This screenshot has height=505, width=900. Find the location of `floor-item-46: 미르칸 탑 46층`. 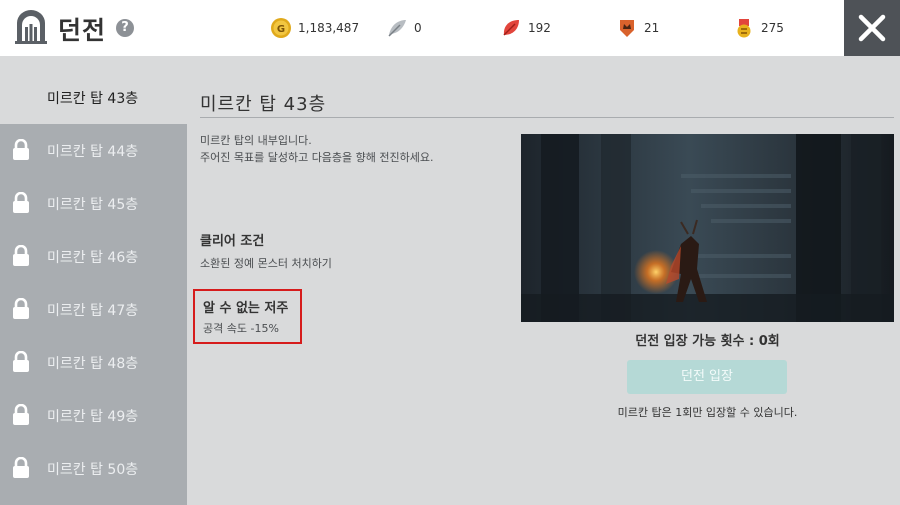

floor-item-46: 미르칸 탑 46층 is located at coordinates (93, 256).